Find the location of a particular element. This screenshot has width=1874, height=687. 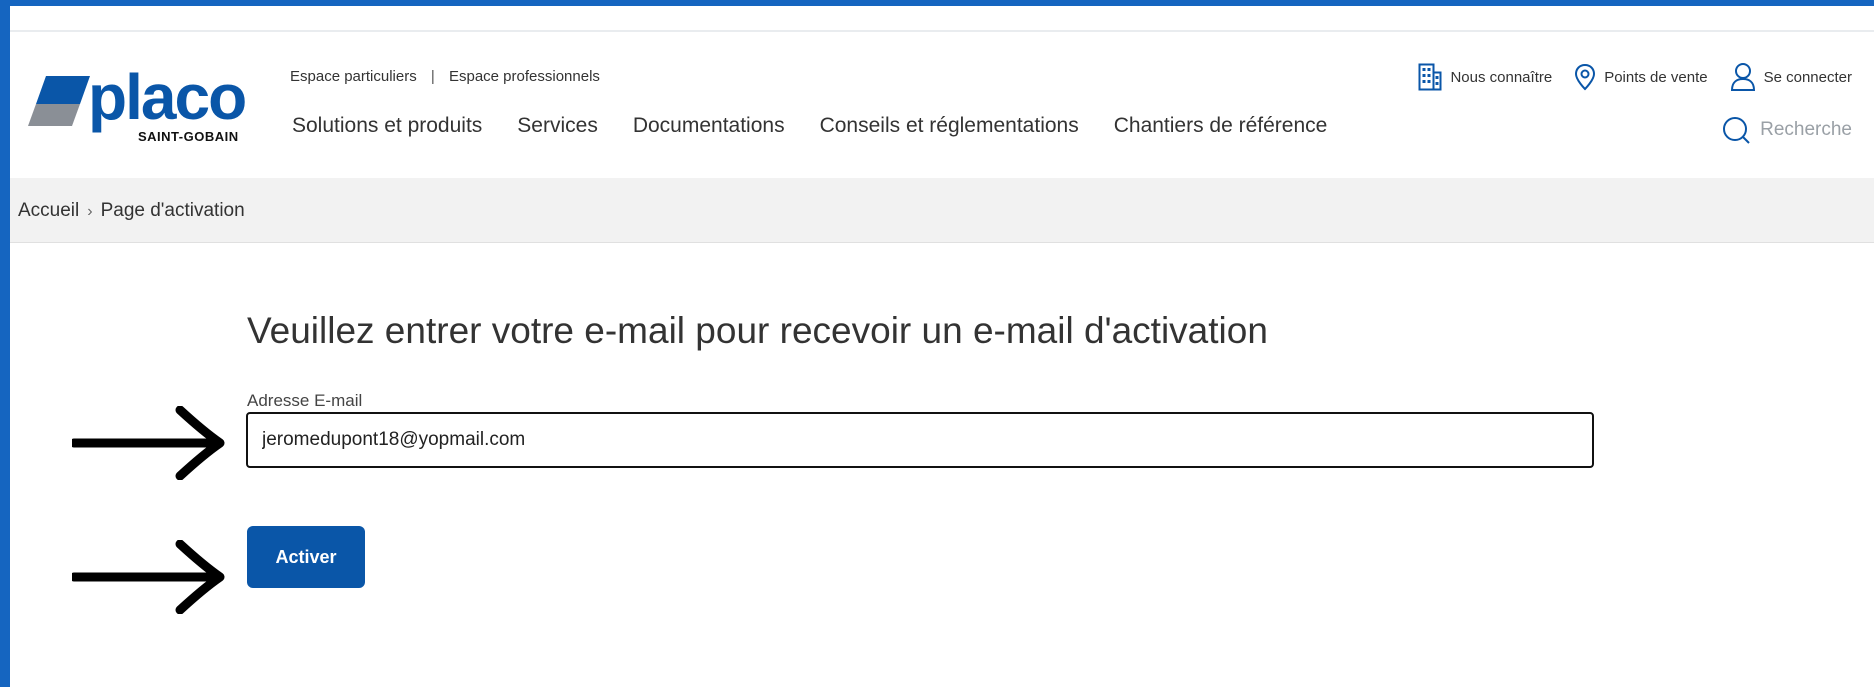

building-icon is located at coordinates (1430, 77).